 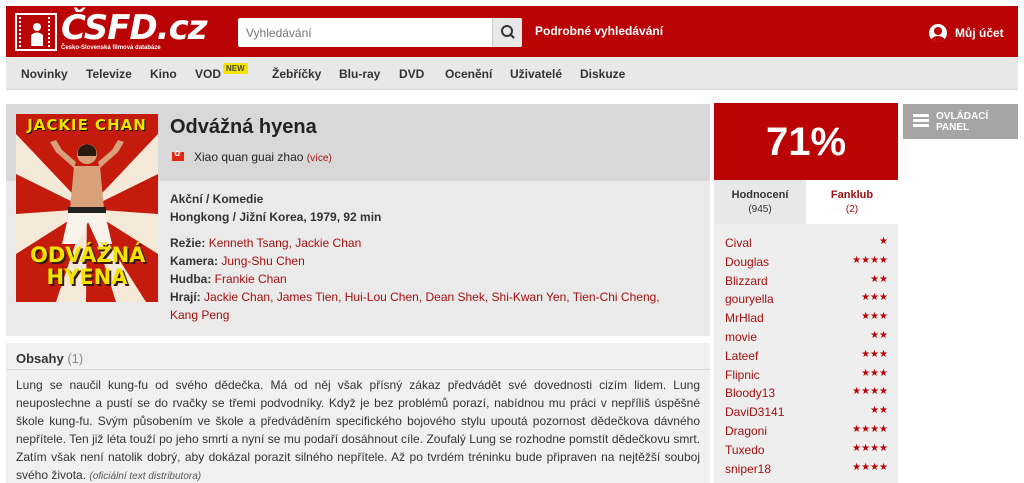 I want to click on crew-label: Kamera:, so click(x=194, y=261).